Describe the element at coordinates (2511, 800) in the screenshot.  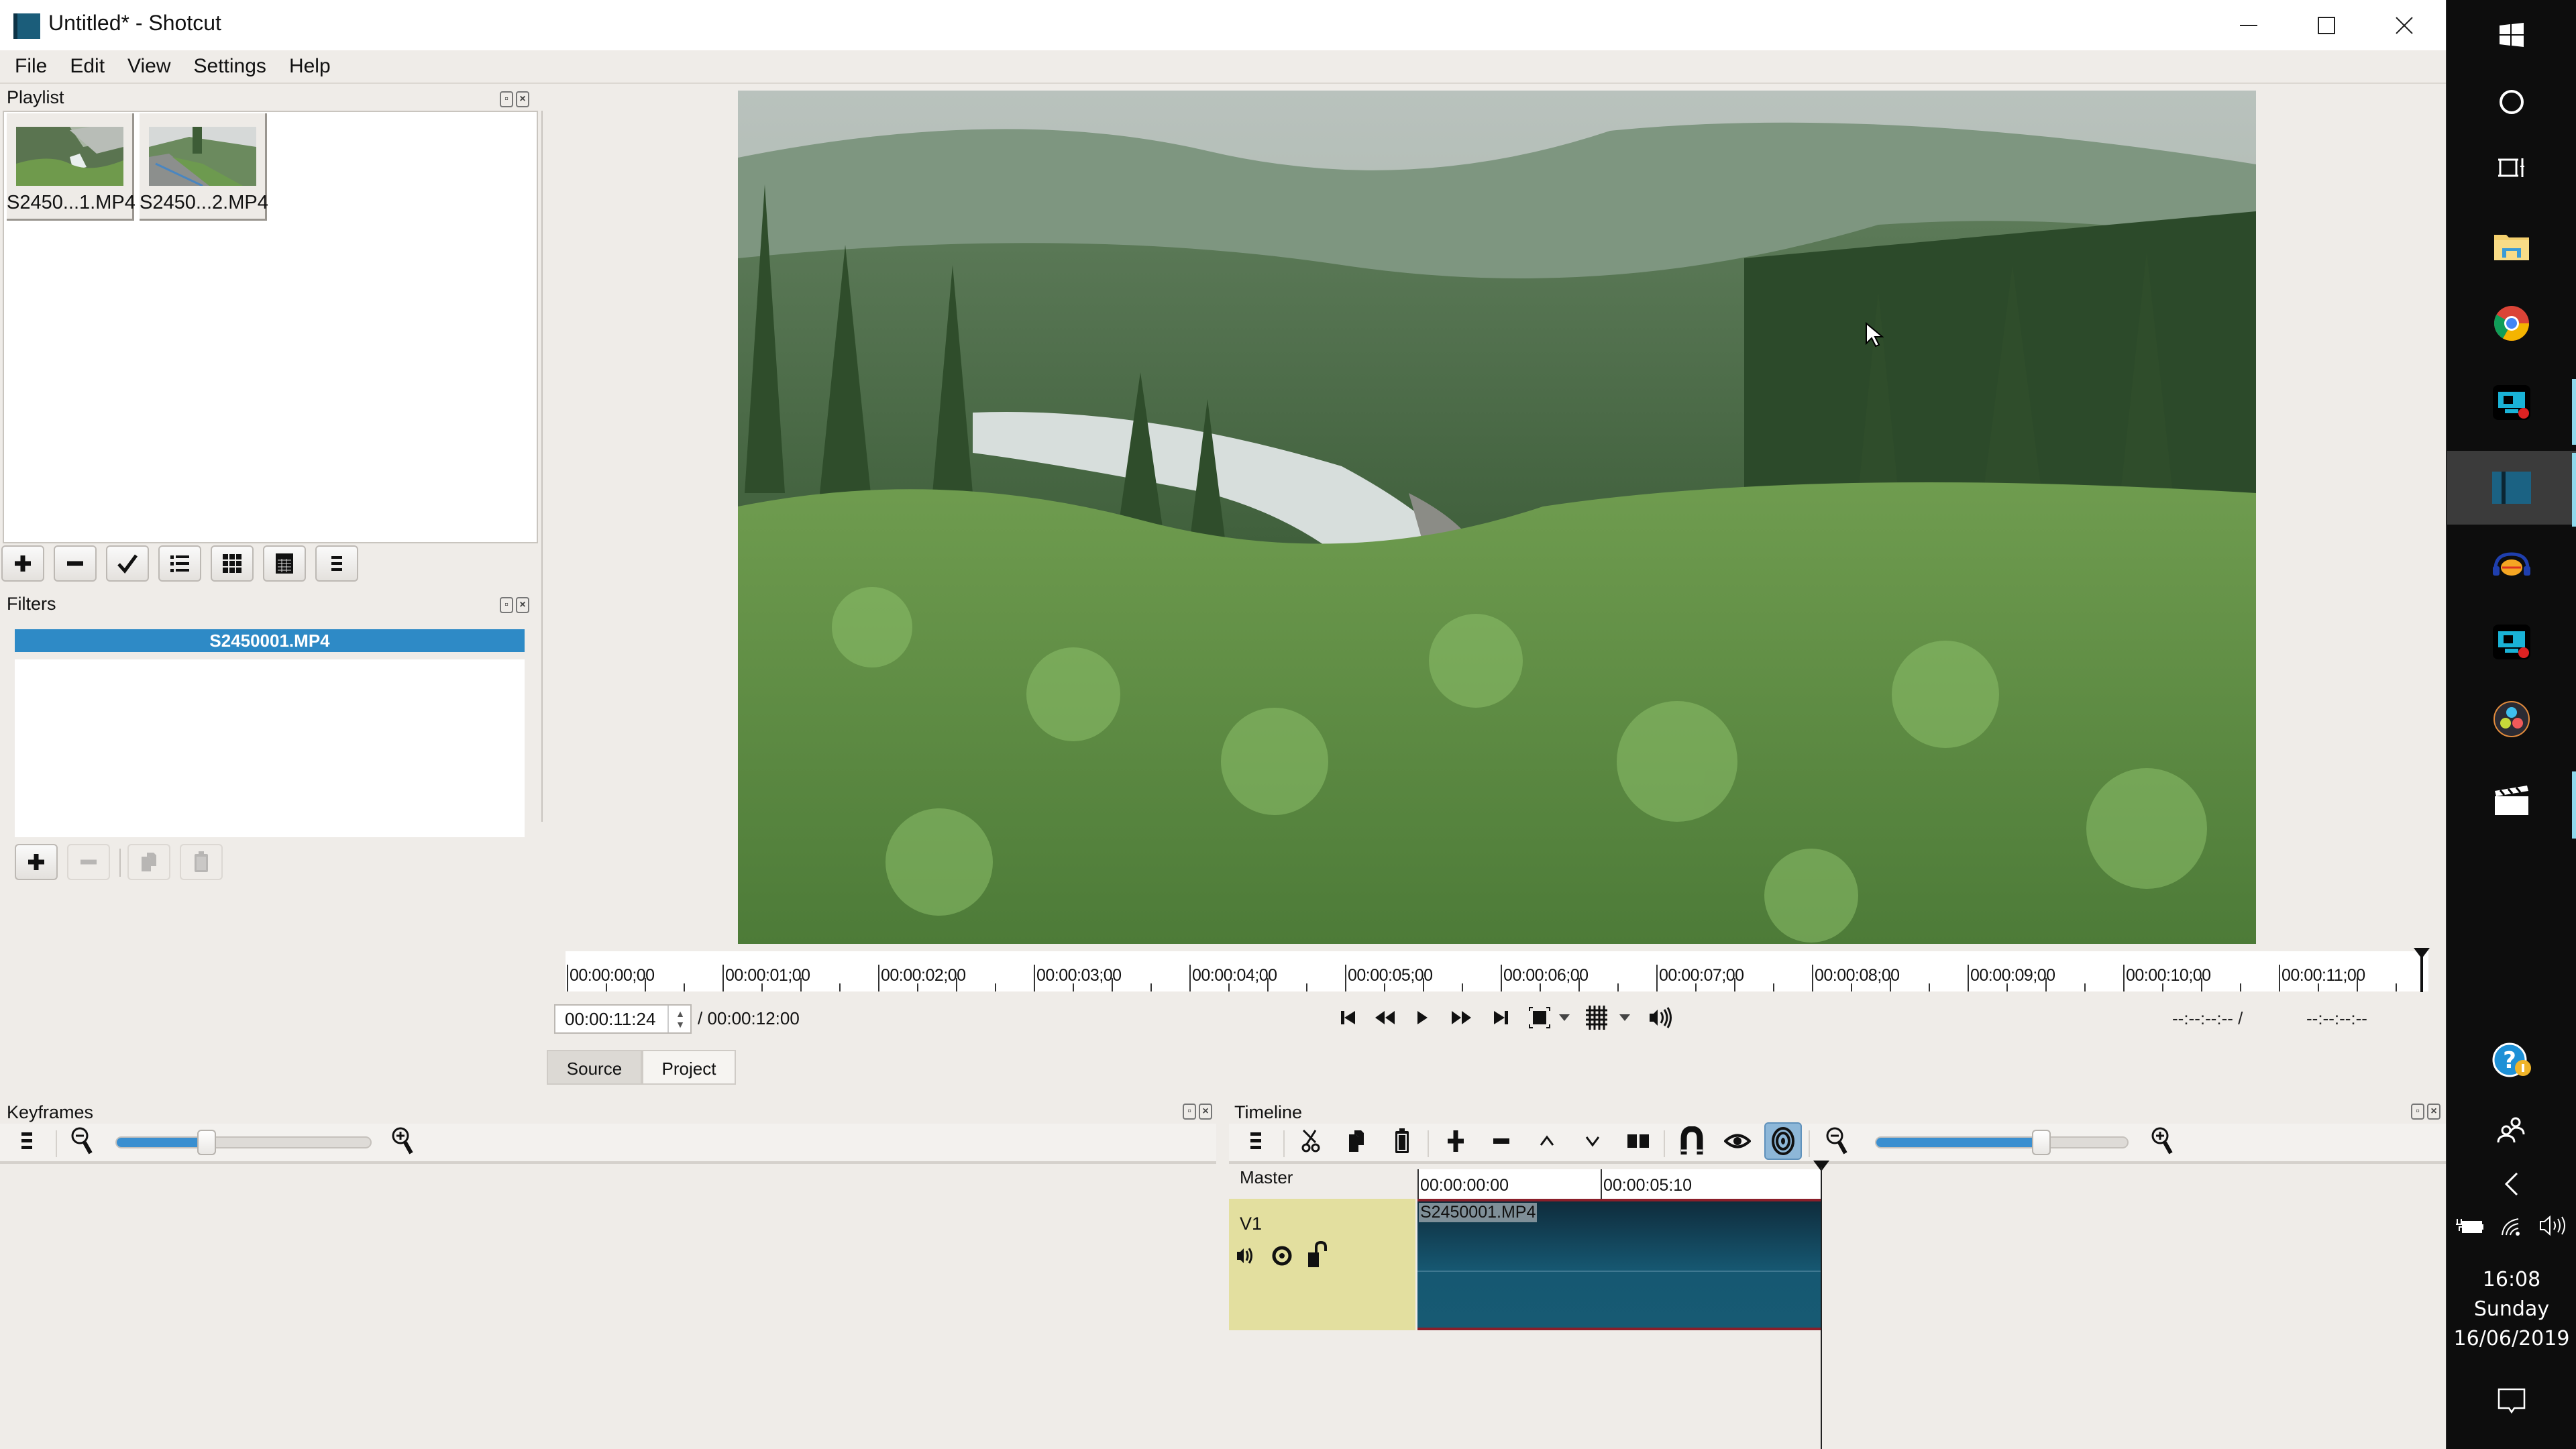
I see `taskbar-video-editor` at that location.